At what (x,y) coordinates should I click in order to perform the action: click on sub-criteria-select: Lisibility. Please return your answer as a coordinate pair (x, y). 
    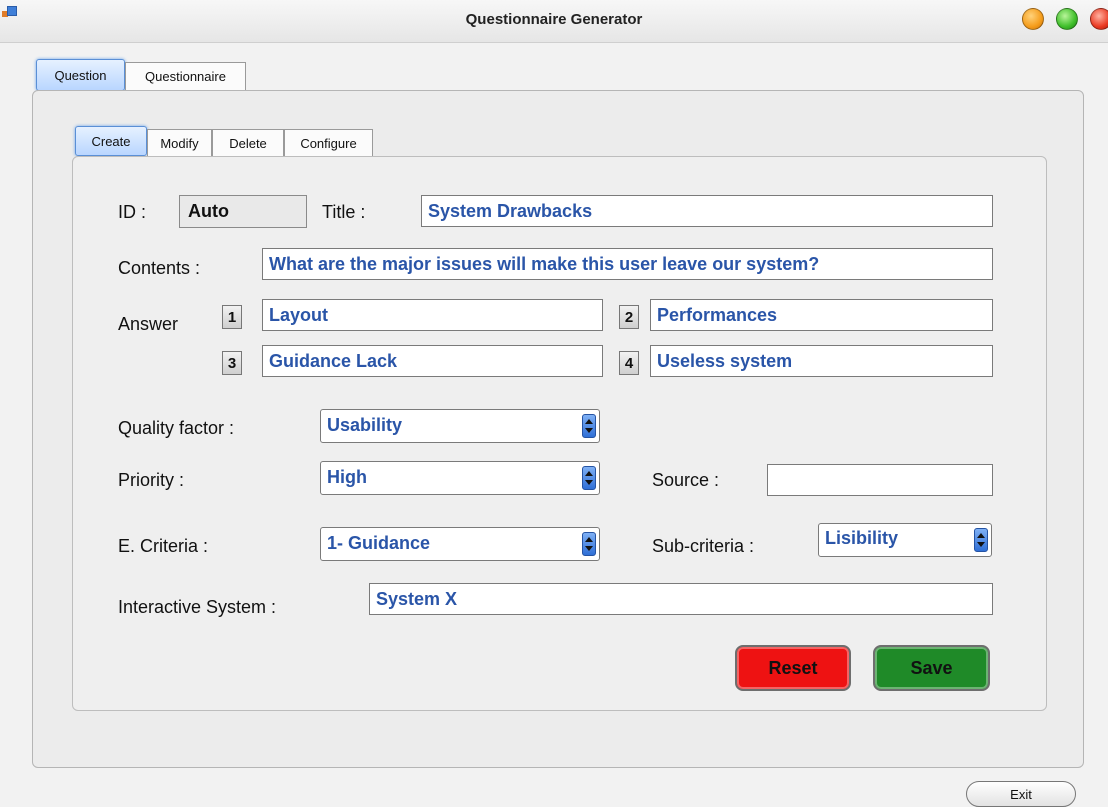
    Looking at the image, I should click on (905, 540).